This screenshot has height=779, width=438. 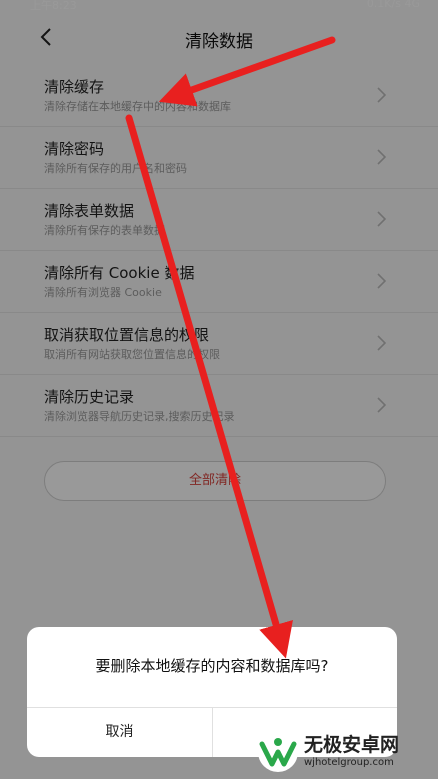 What do you see at coordinates (349, 762) in the screenshot?
I see `watermark-url: wjhotelgroup.com` at bounding box center [349, 762].